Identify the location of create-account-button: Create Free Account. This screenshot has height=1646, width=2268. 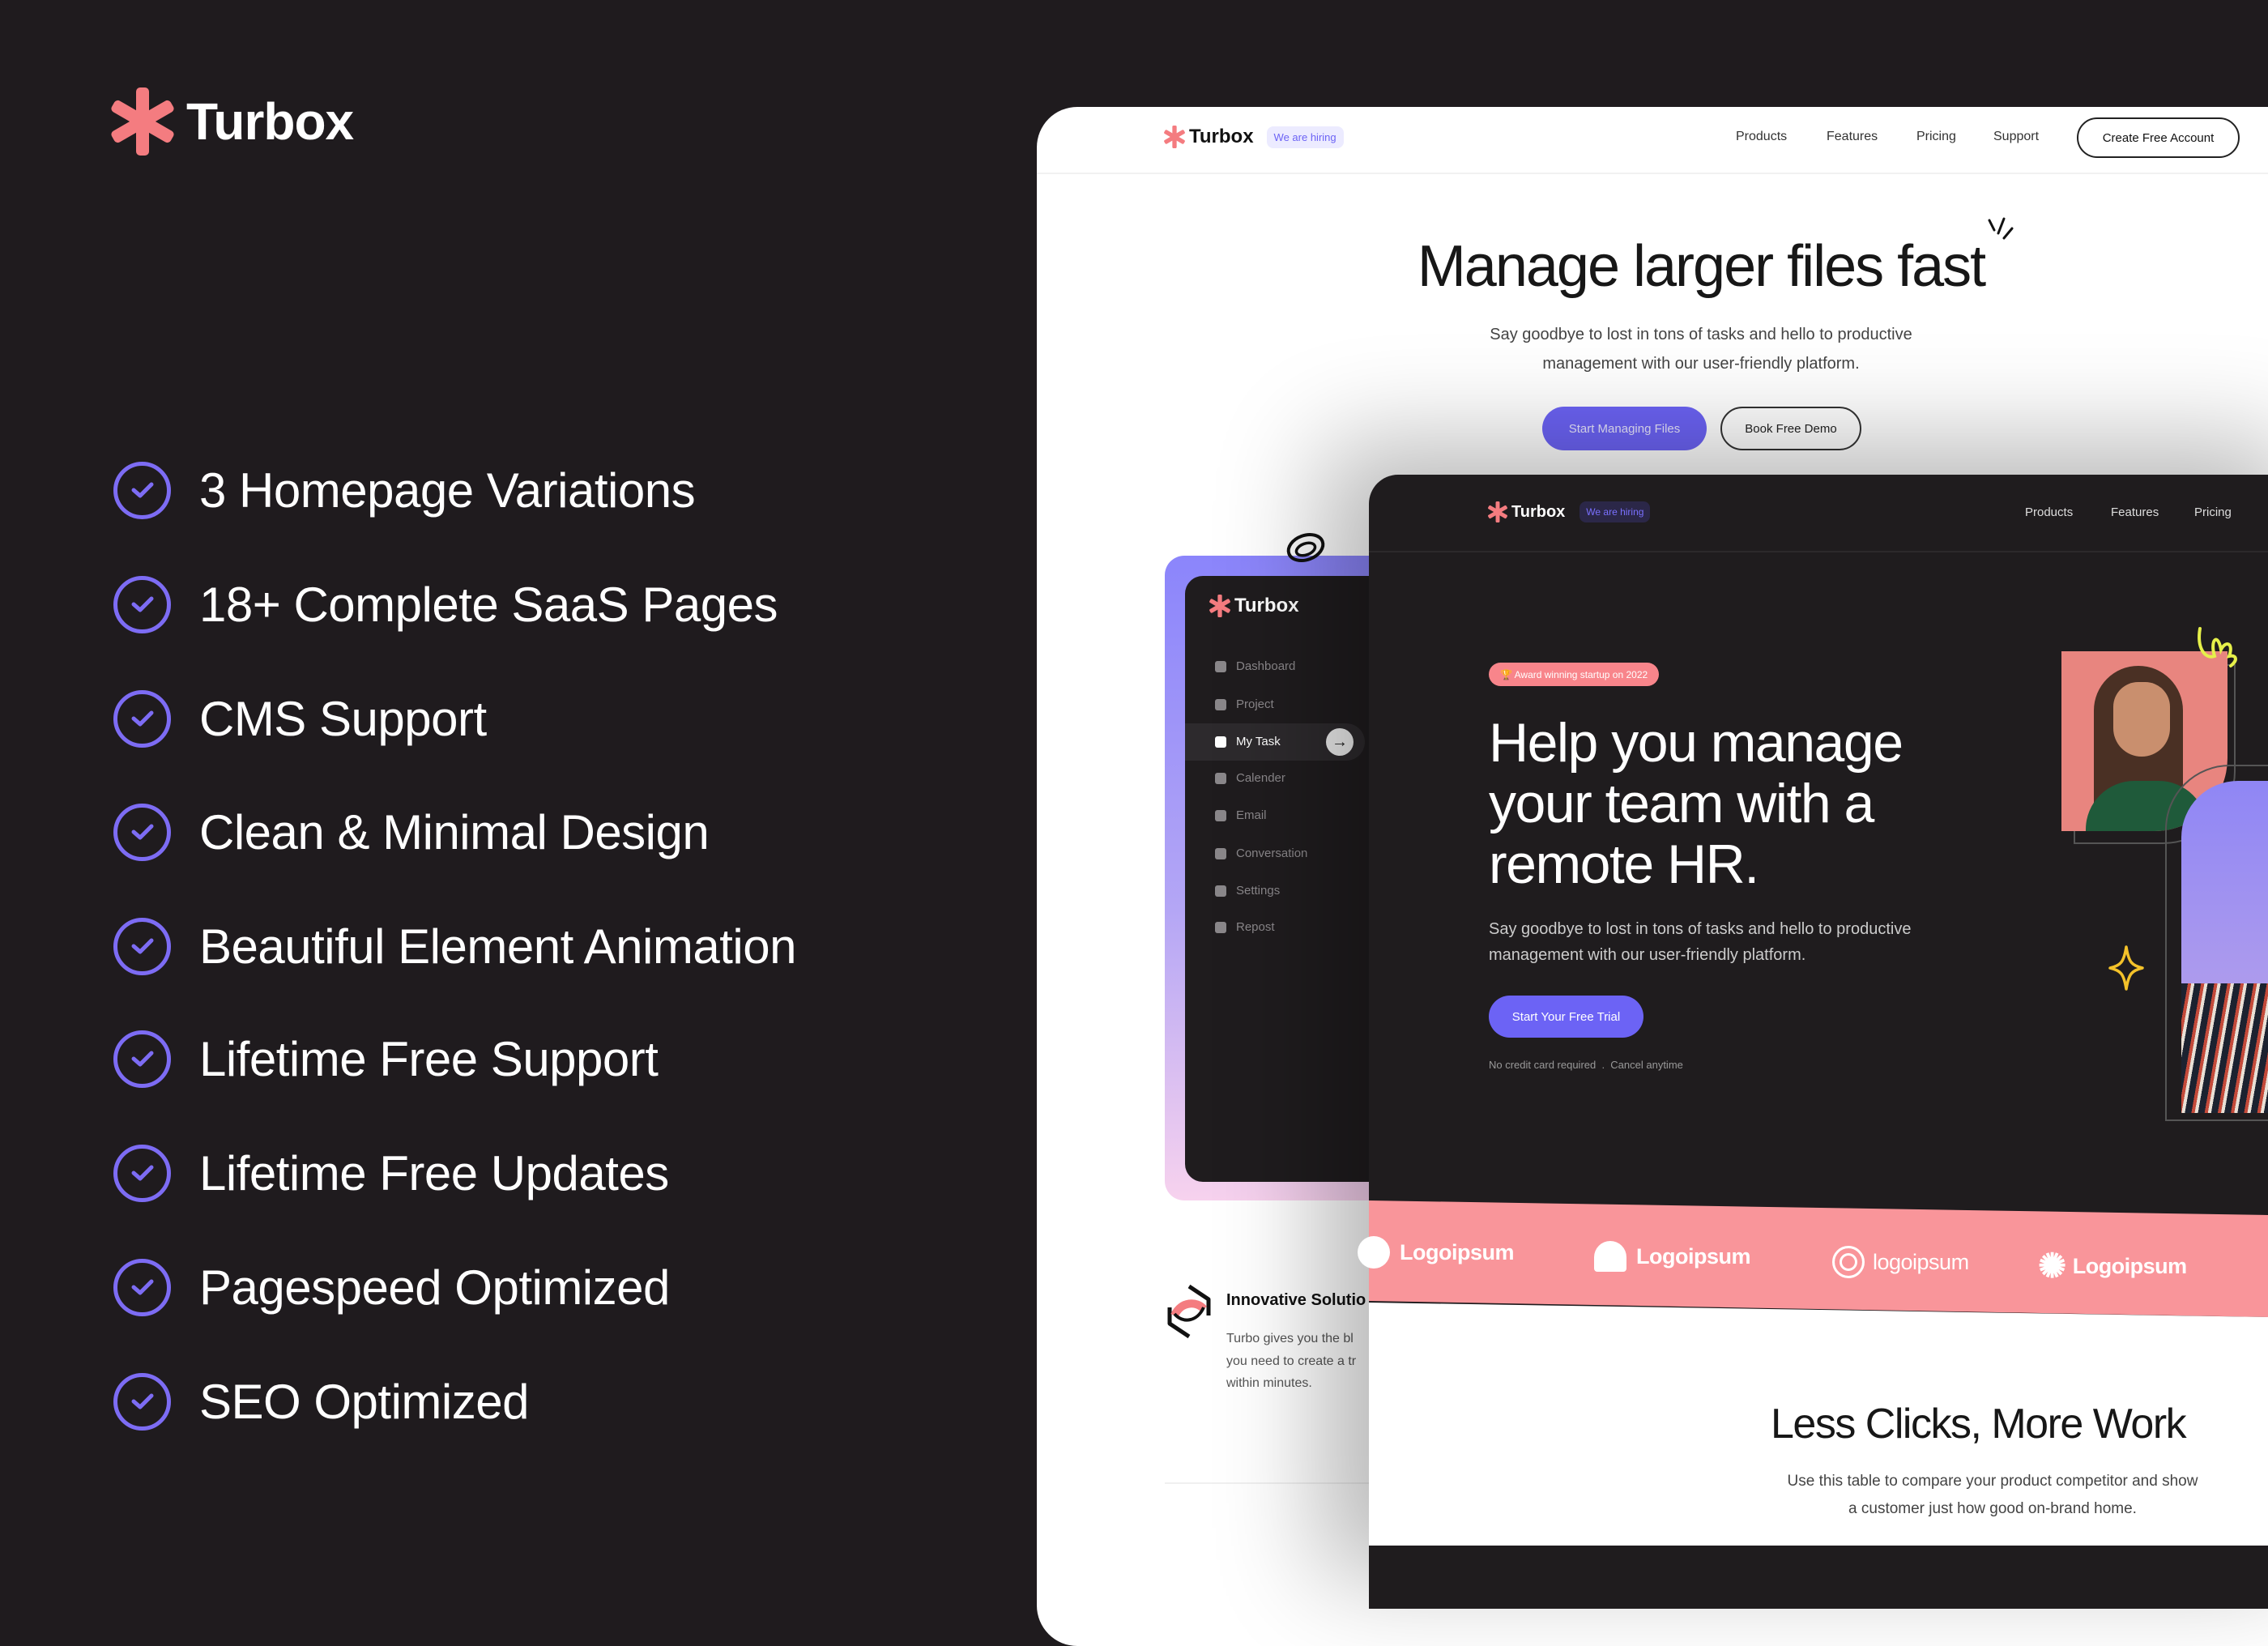
(2158, 137).